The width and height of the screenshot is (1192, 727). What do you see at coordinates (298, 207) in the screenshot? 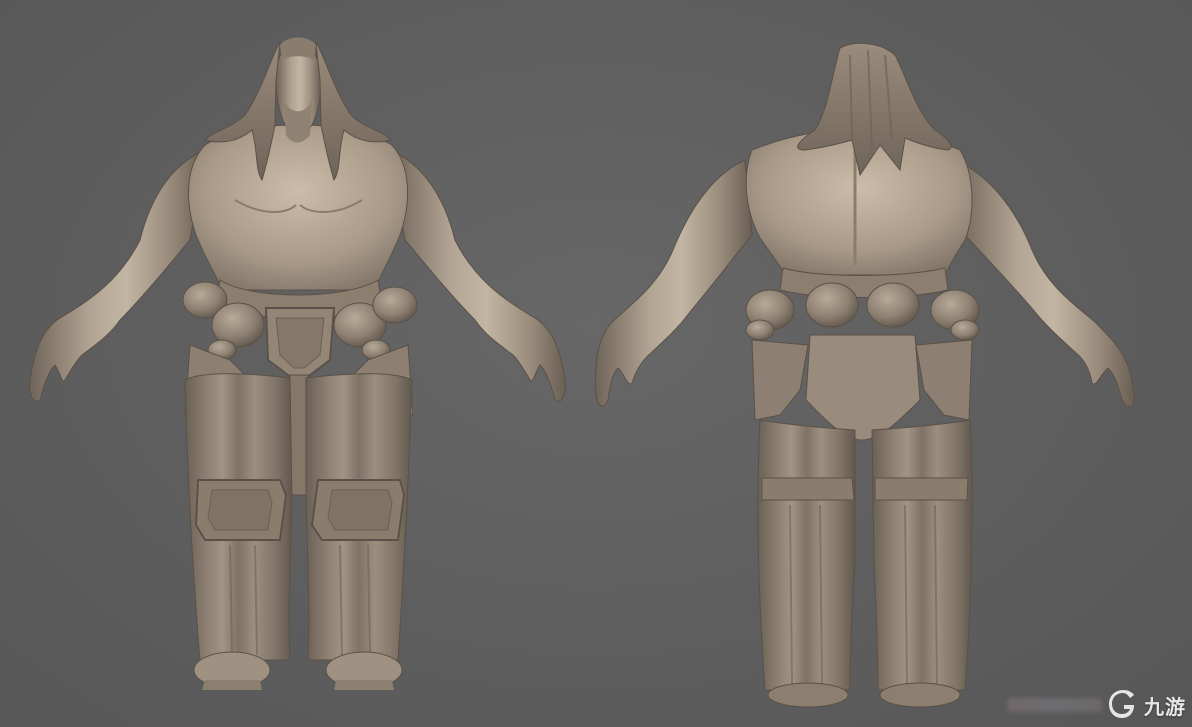
I see `front-torso` at bounding box center [298, 207].